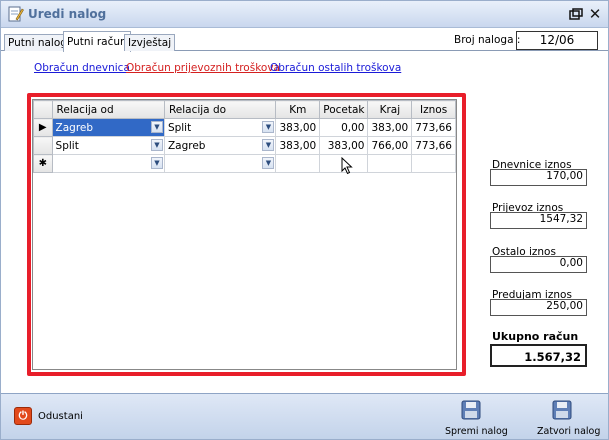 This screenshot has height=440, width=609. What do you see at coordinates (487, 40) in the screenshot?
I see `broj-naloga-label: Broj naloga :` at bounding box center [487, 40].